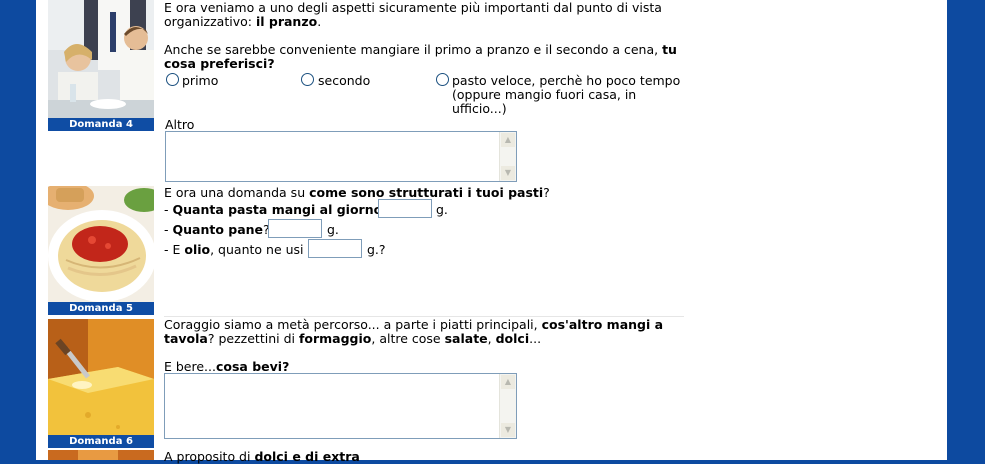  I want to click on question-5-caption: Domanda 5, so click(101, 308).